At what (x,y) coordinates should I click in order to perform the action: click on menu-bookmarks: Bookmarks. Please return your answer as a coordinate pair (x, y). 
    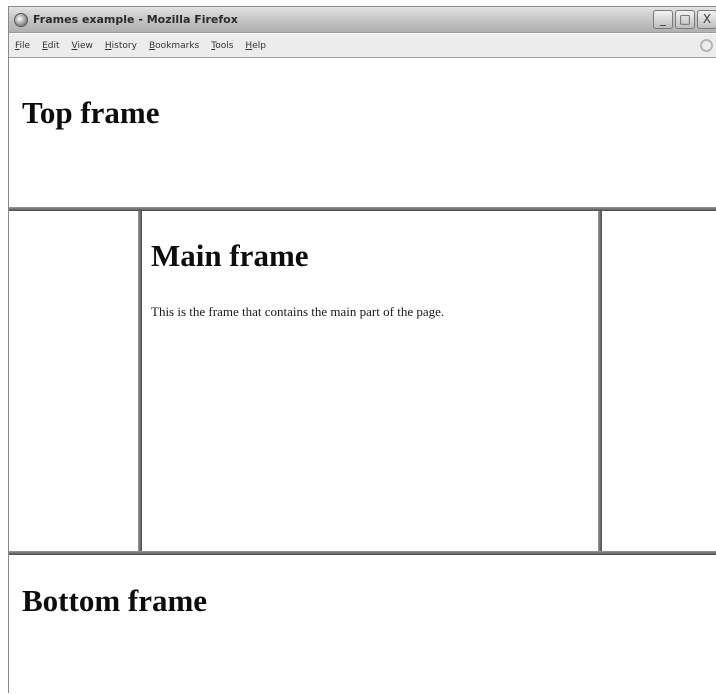
    Looking at the image, I should click on (174, 46).